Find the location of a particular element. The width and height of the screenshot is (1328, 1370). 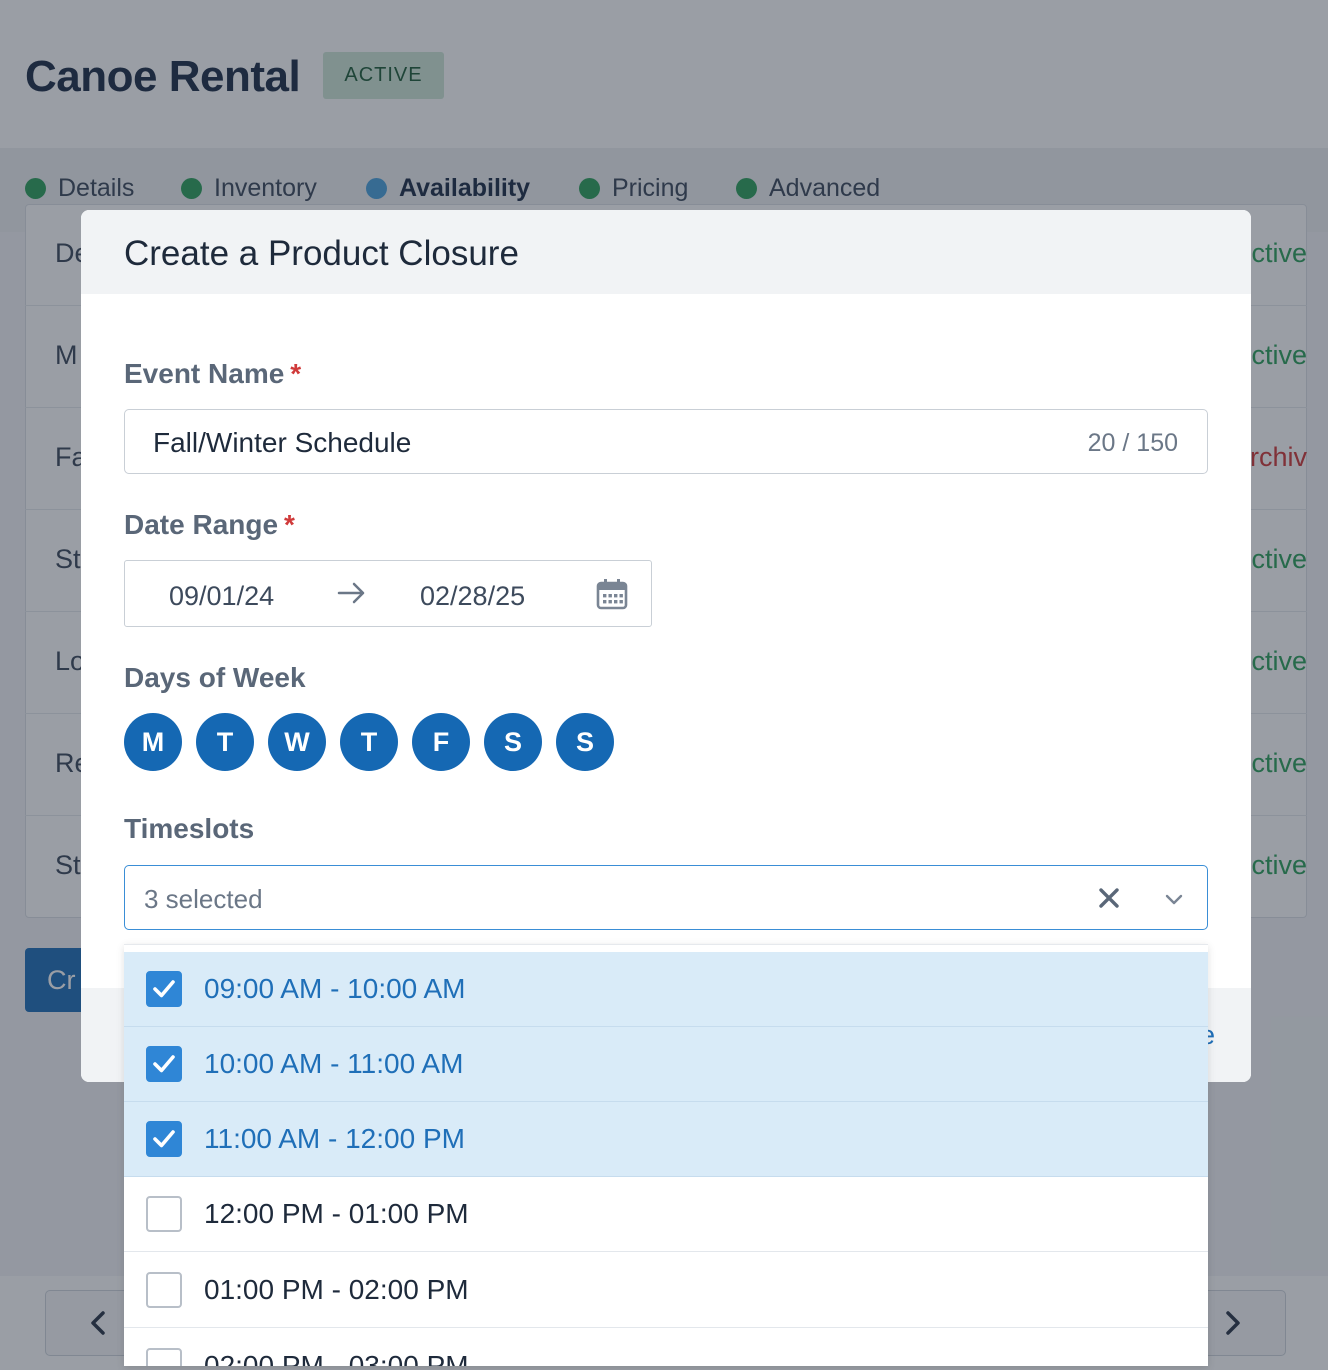

timeslot-label: 02:00 PM - 03:00 PM is located at coordinates (336, 1358).